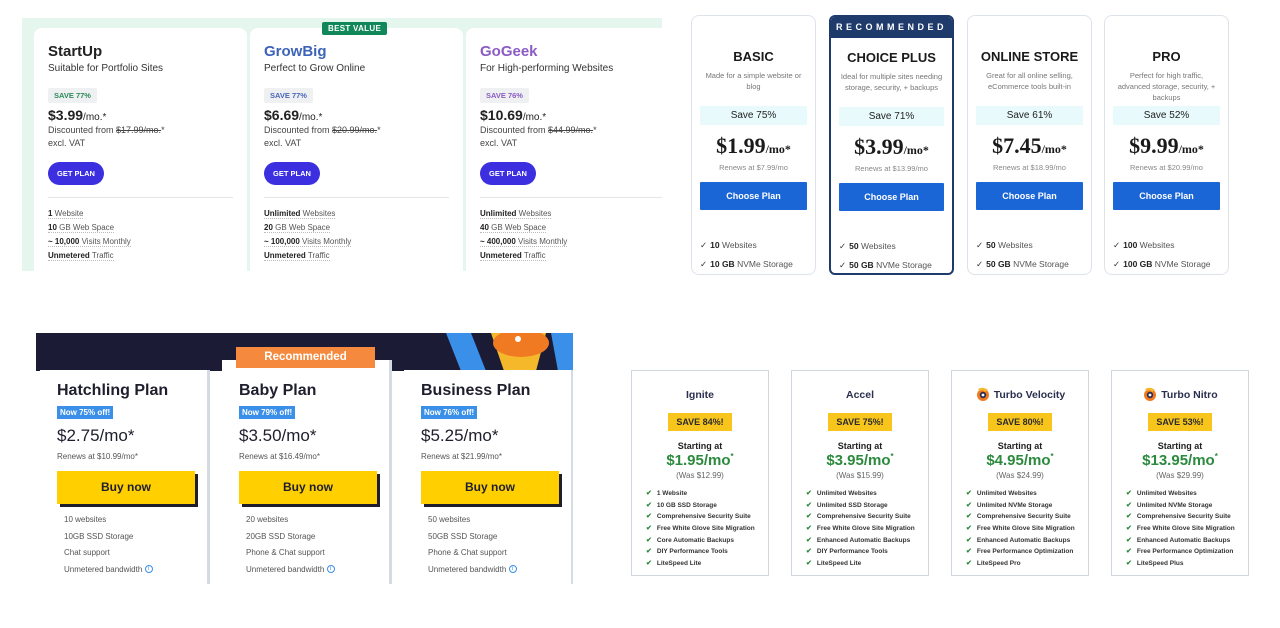 The image size is (1280, 628). What do you see at coordinates (1170, 268) in the screenshot?
I see `feature-item: ✓ 100 GB NVMe Storage` at bounding box center [1170, 268].